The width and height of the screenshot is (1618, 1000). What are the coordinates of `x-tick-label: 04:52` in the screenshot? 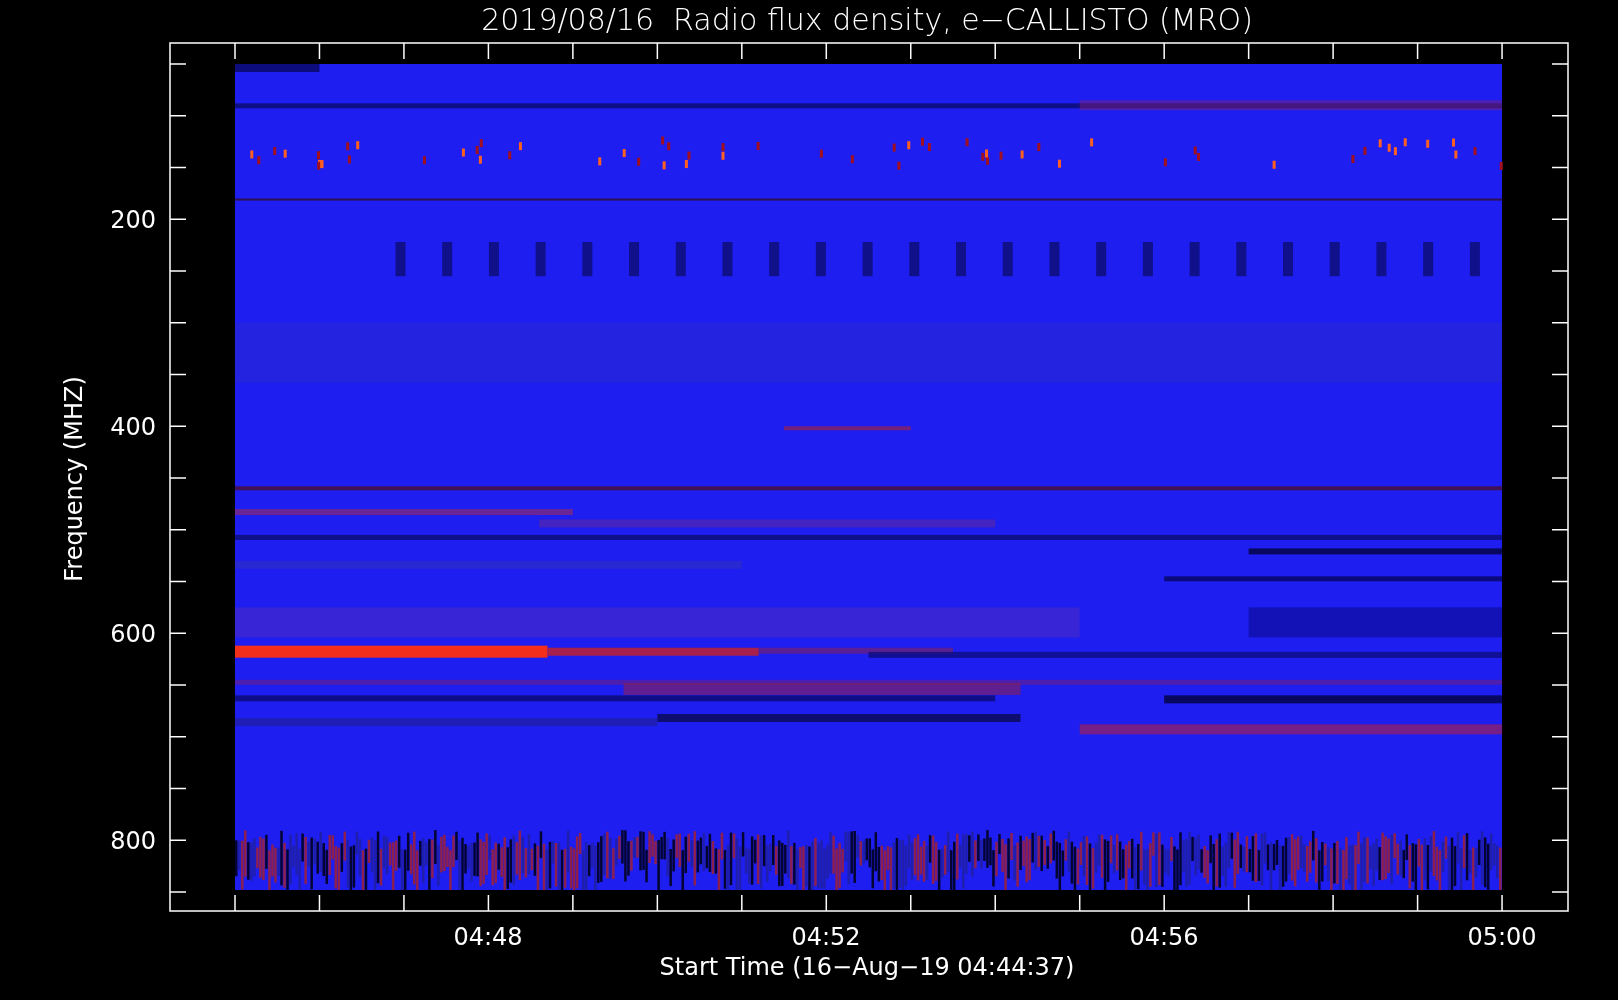 It's located at (826, 937).